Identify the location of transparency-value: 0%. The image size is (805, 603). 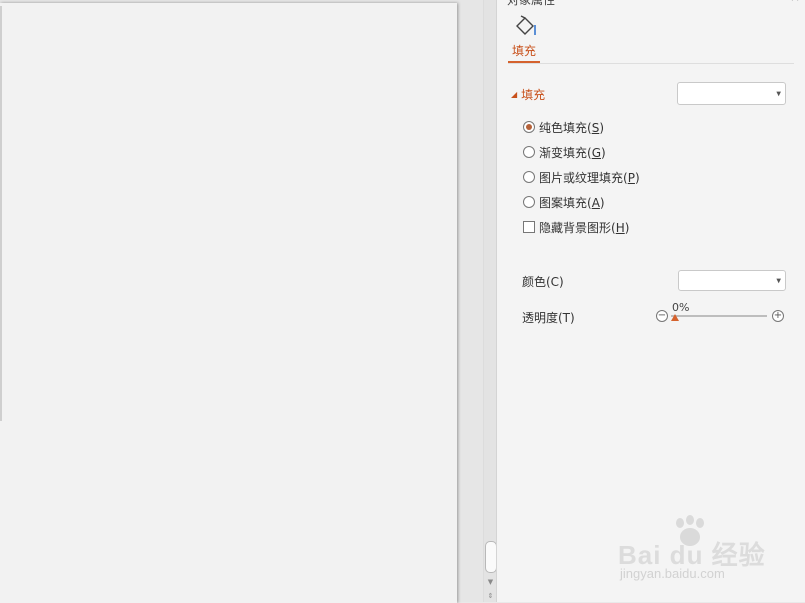
(681, 307).